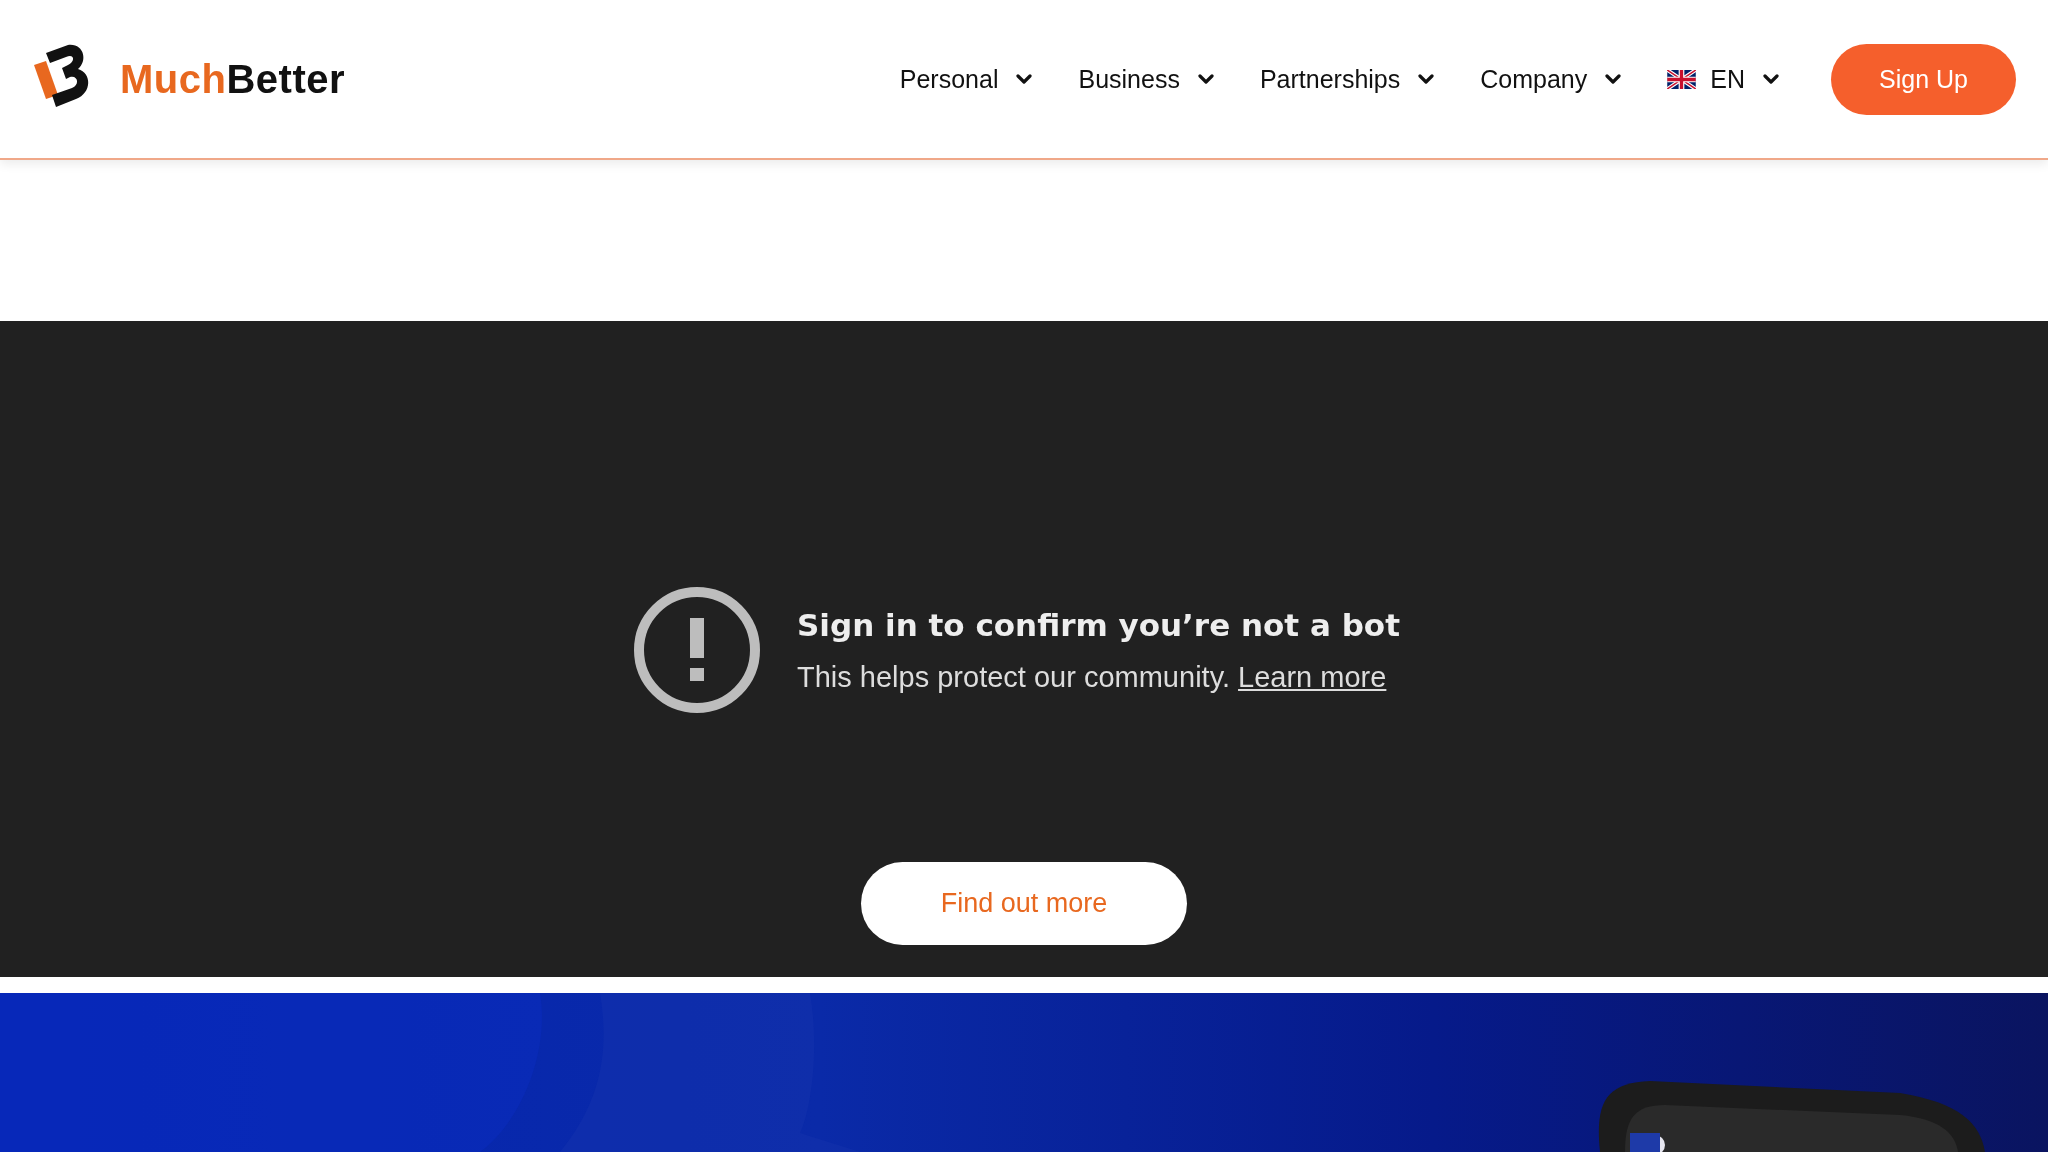 The height and width of the screenshot is (1152, 2048). What do you see at coordinates (697, 650) in the screenshot?
I see `warning-icon` at bounding box center [697, 650].